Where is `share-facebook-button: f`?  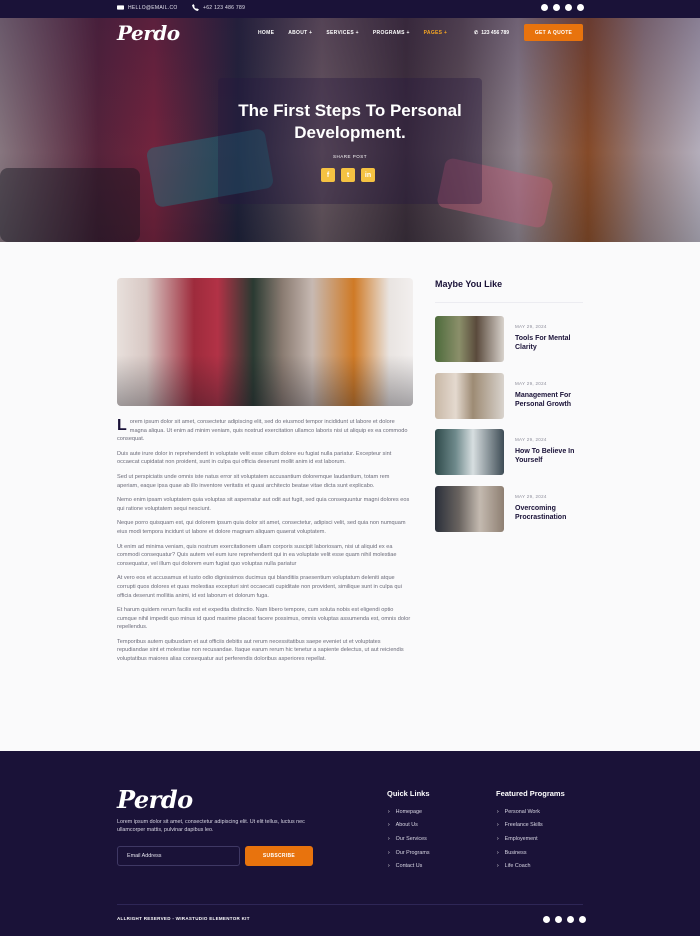 share-facebook-button: f is located at coordinates (328, 175).